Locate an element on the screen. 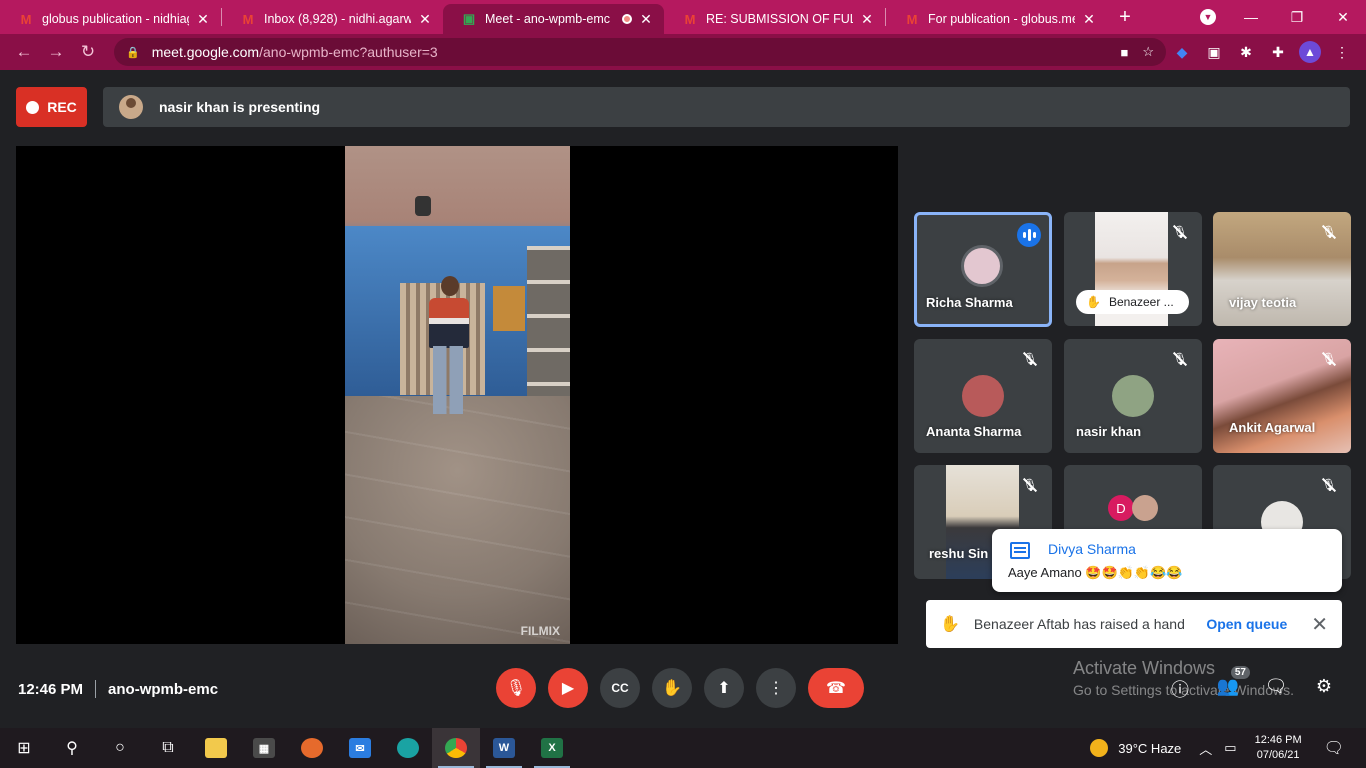 The height and width of the screenshot is (768, 1366). microphone-off-button: 🎙 is located at coordinates (516, 688).